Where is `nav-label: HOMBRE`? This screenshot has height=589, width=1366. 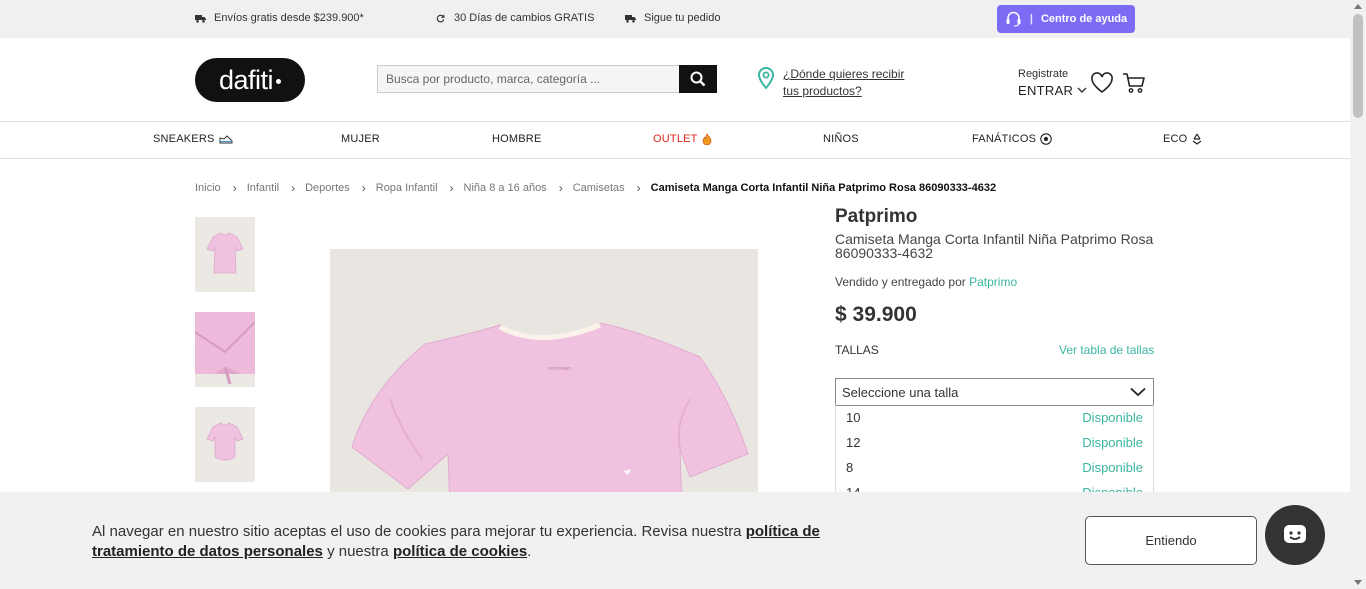
nav-label: HOMBRE is located at coordinates (517, 139).